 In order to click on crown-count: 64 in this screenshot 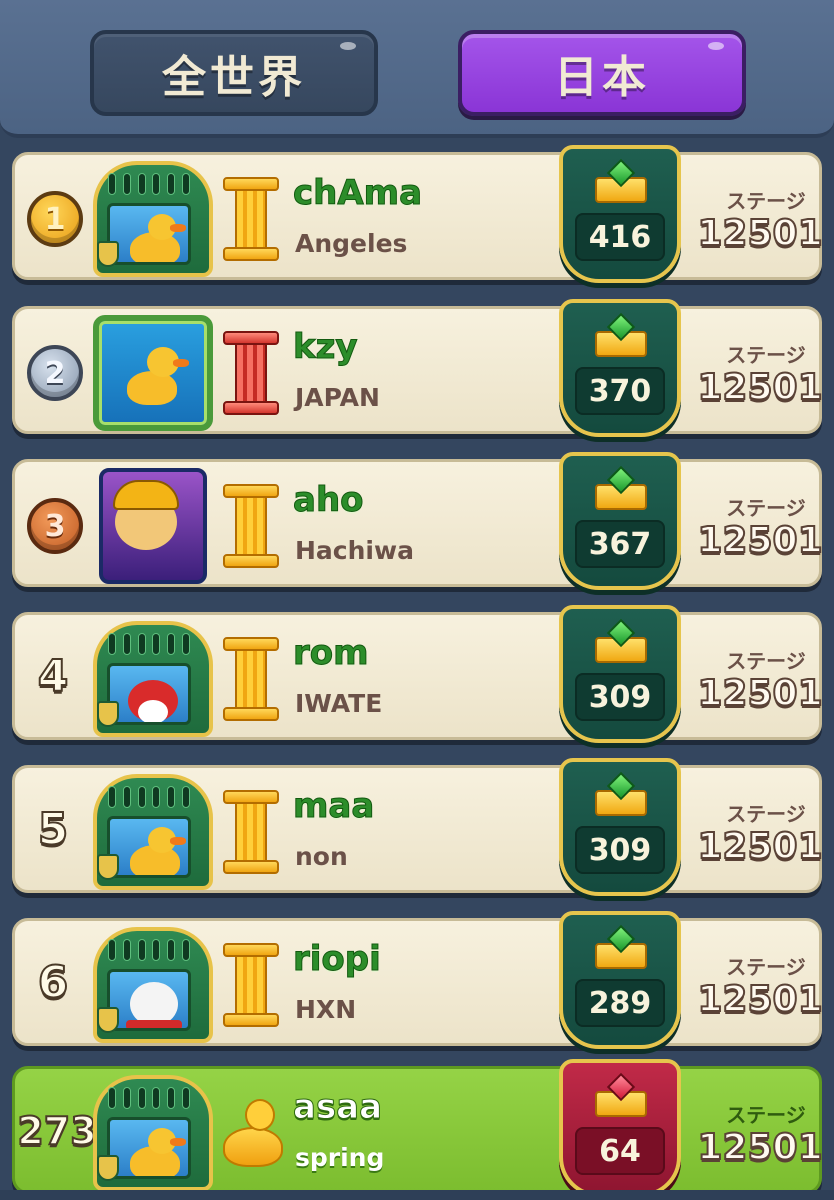, I will do `click(620, 1151)`.